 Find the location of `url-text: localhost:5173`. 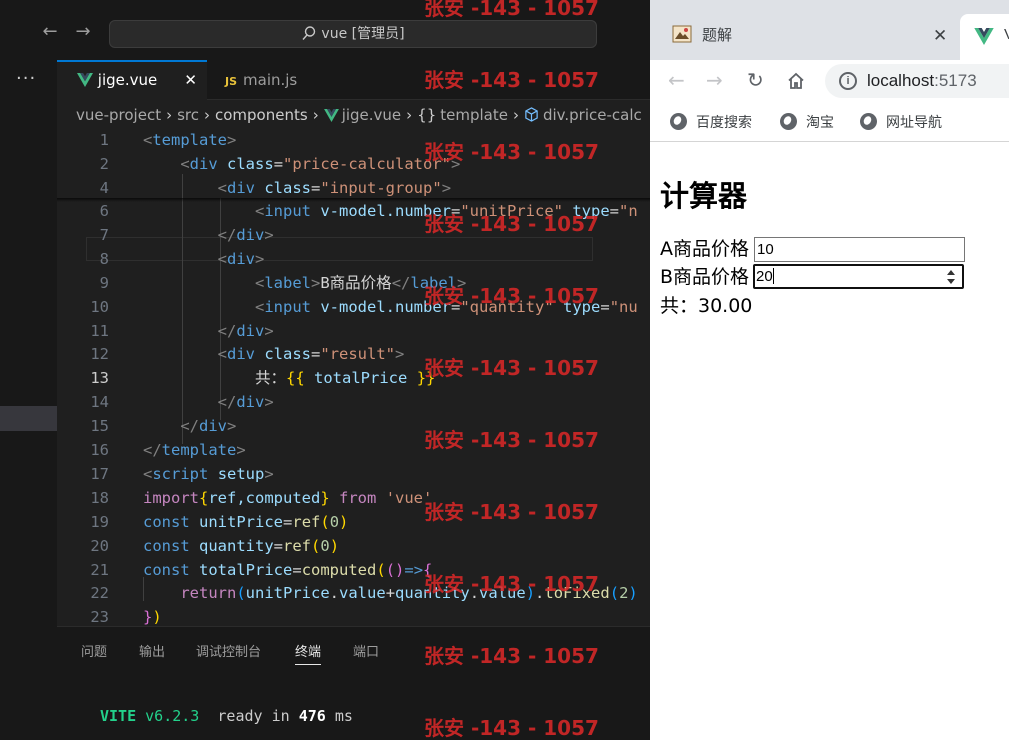

url-text: localhost:5173 is located at coordinates (922, 80).